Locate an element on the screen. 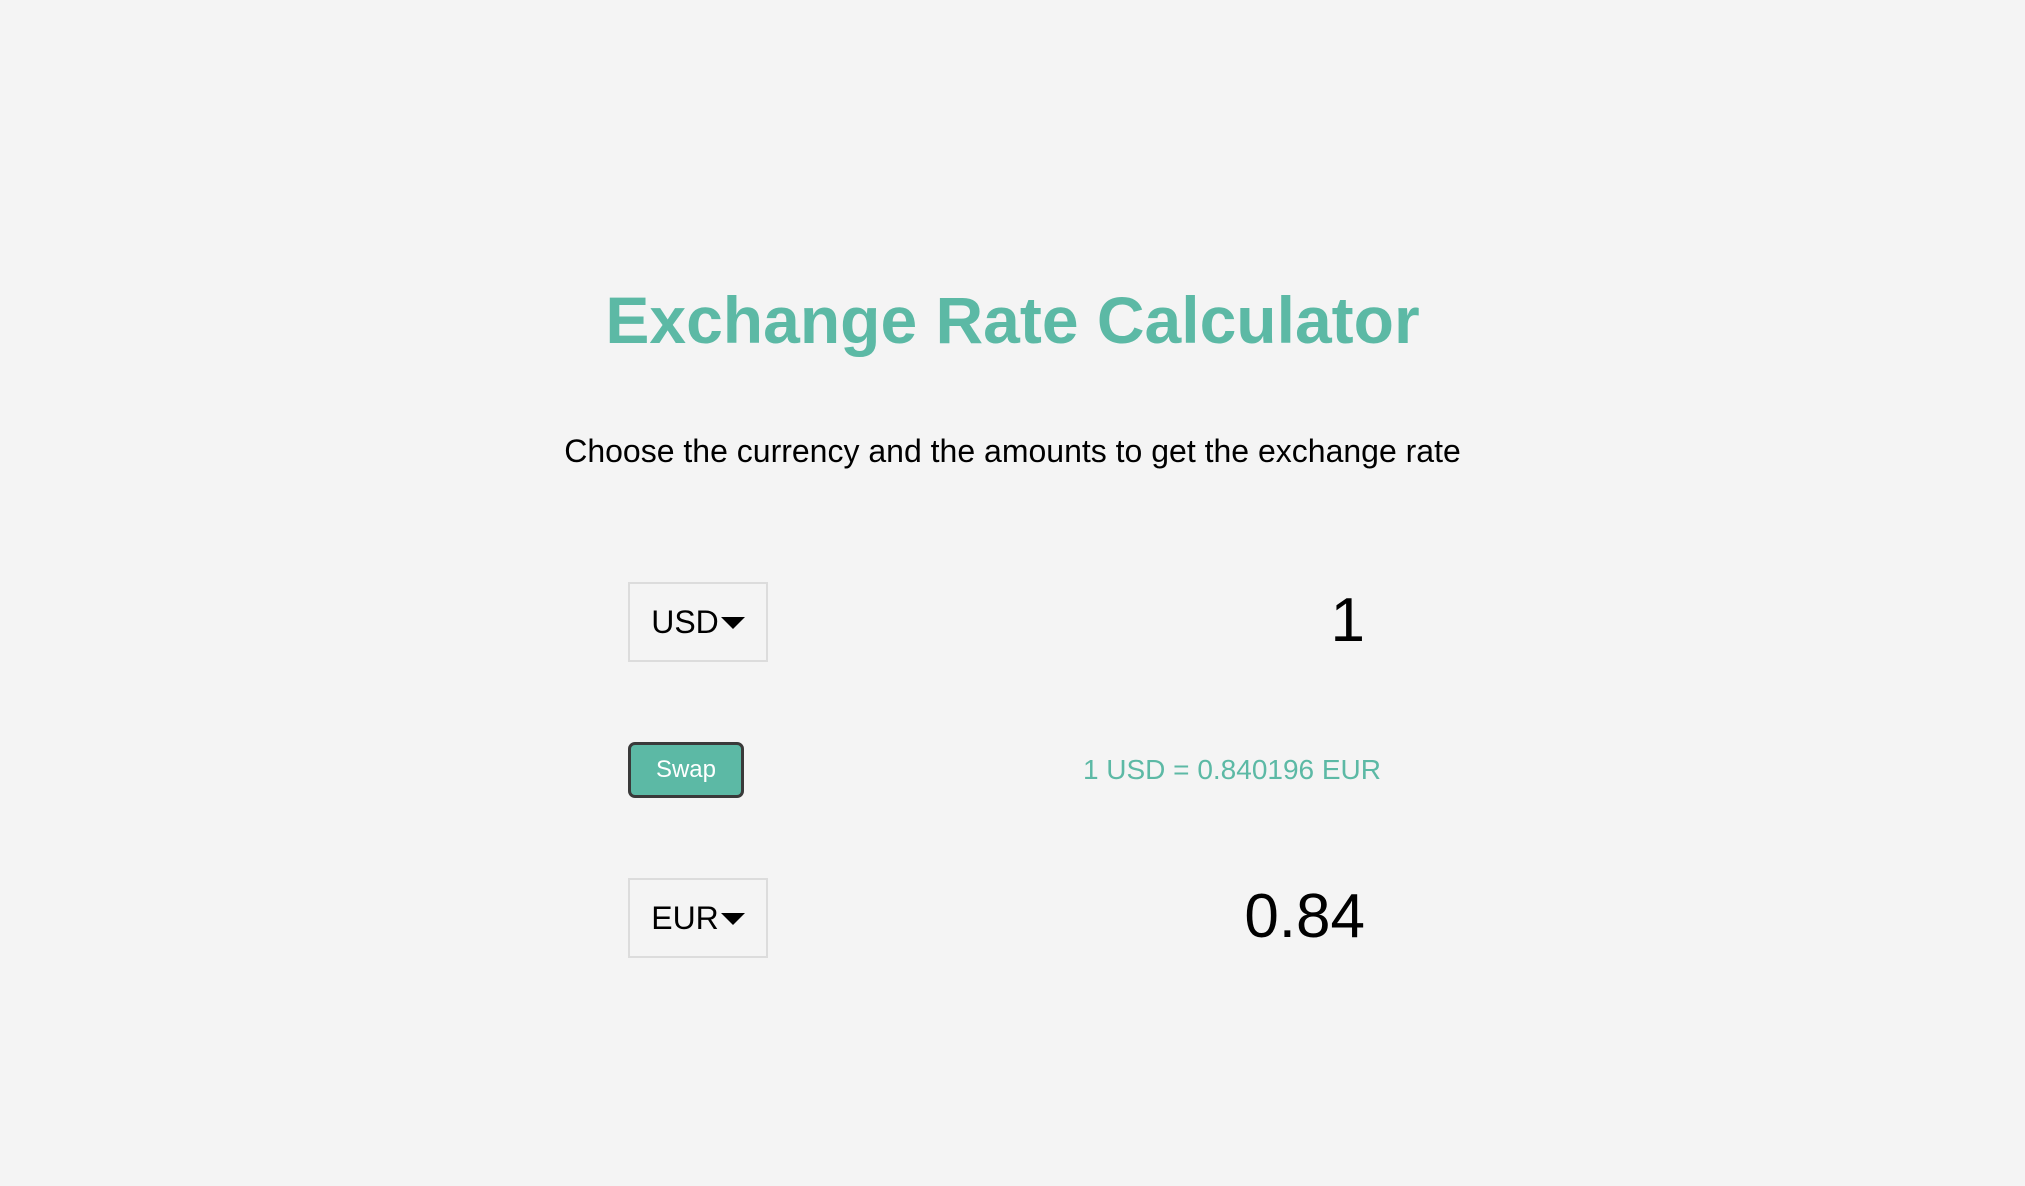  currency-one-select: USD is located at coordinates (698, 622).